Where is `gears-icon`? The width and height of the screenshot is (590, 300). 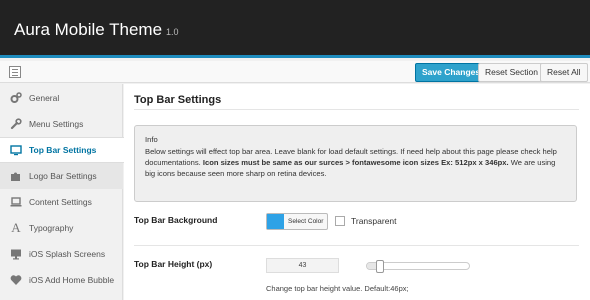 gears-icon is located at coordinates (16, 98).